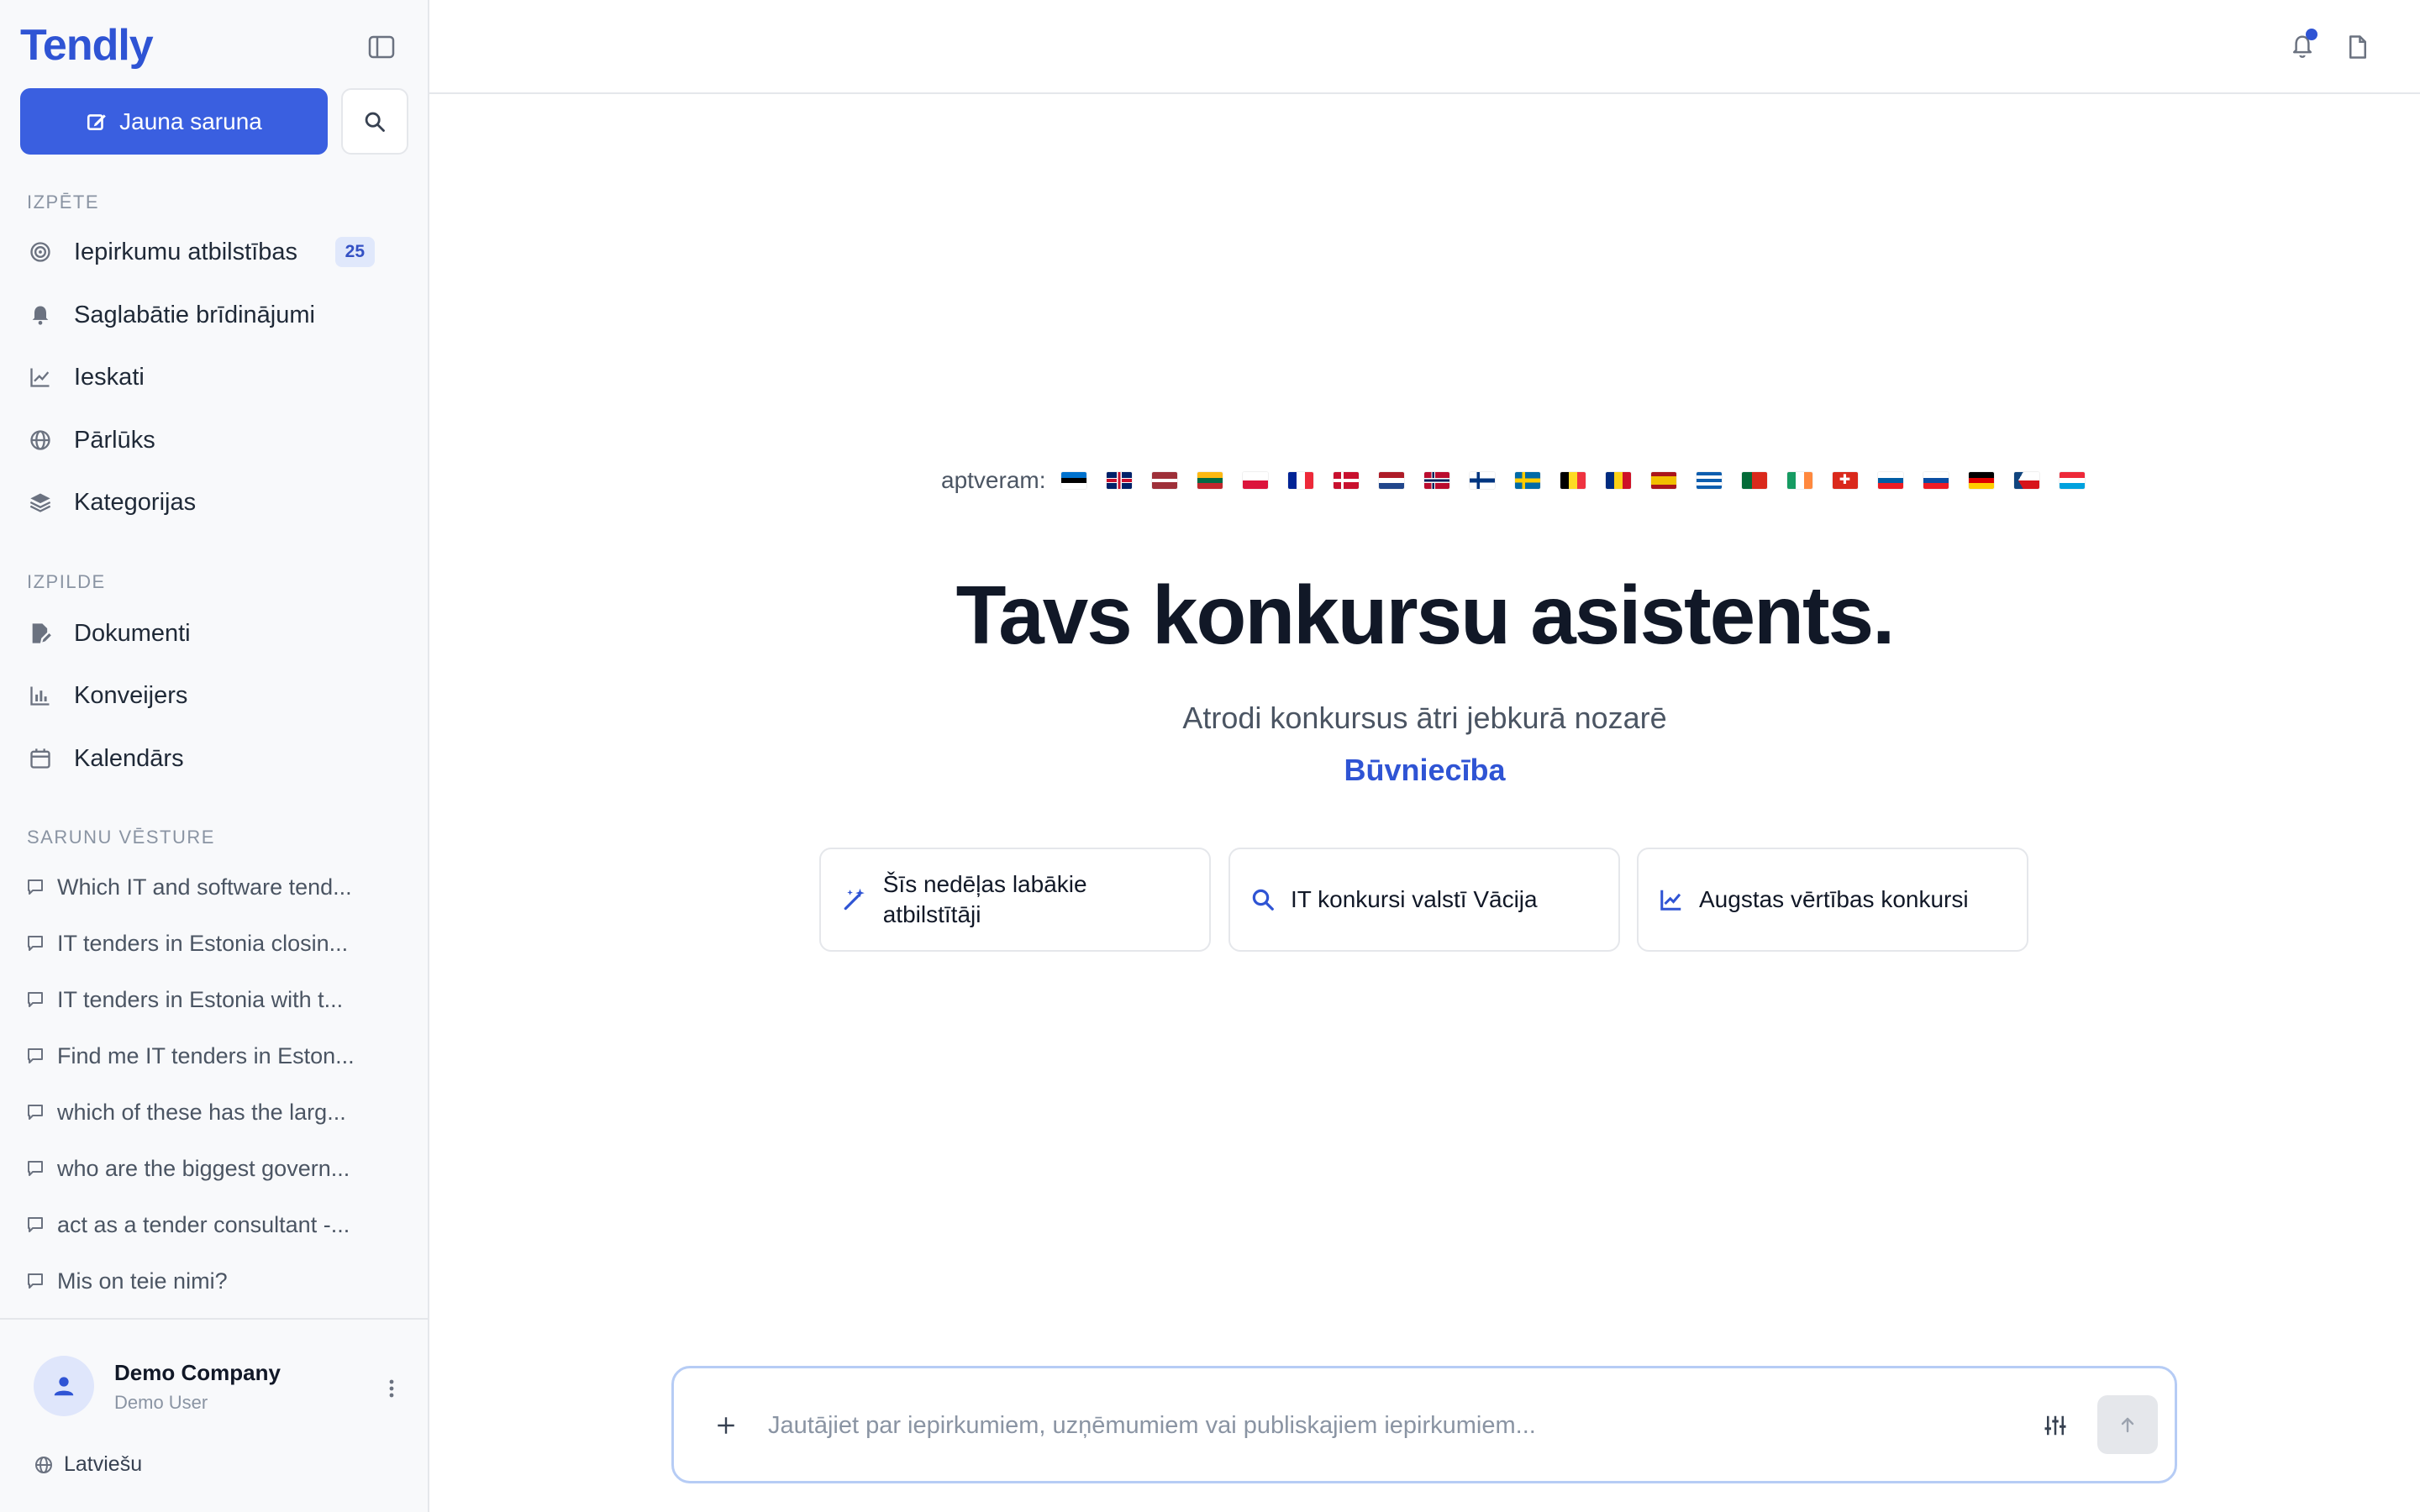  Describe the element at coordinates (191, 121) in the screenshot. I see `new-chat-label: Jauna saruna` at that location.